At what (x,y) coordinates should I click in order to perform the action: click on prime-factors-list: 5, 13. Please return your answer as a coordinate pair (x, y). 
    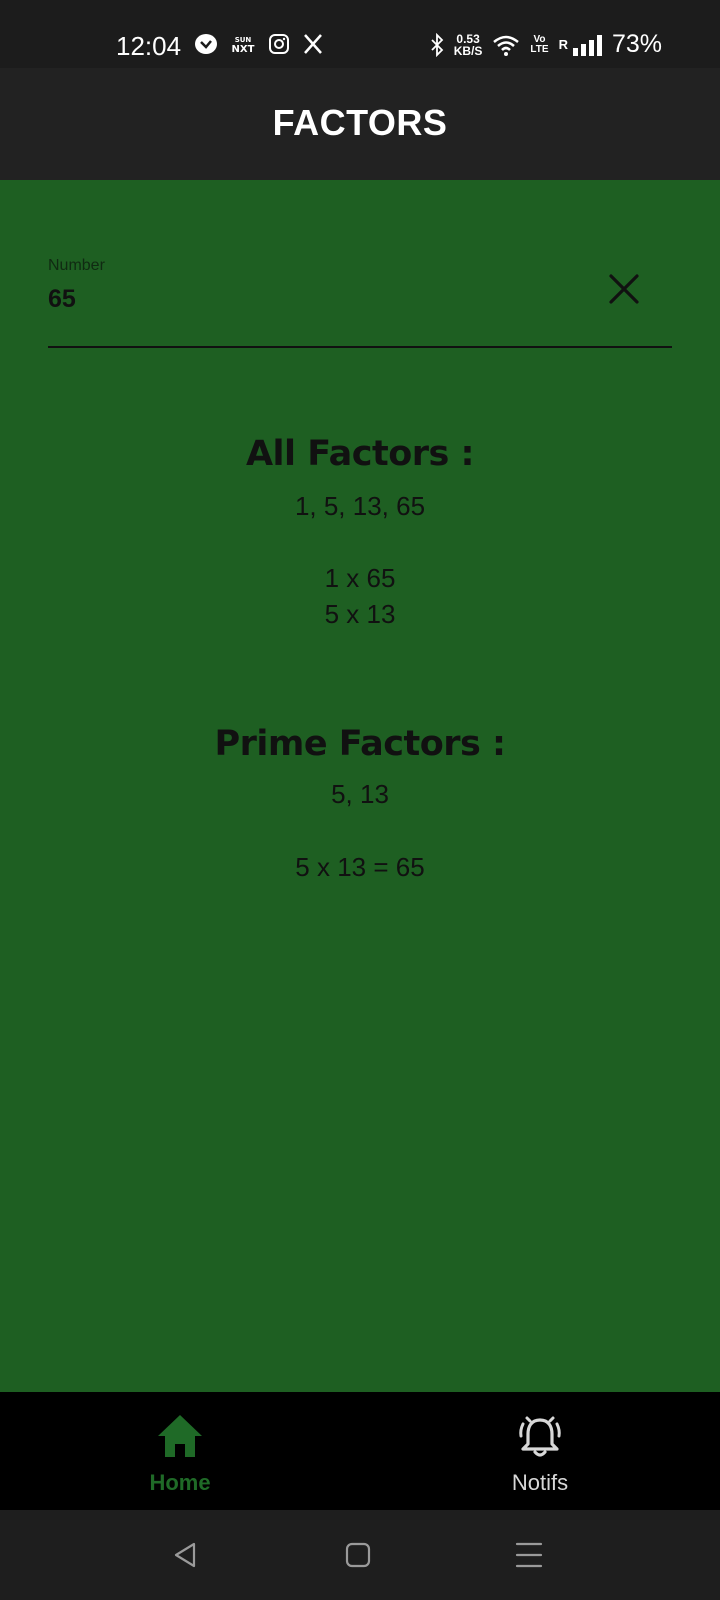
    Looking at the image, I should click on (360, 794).